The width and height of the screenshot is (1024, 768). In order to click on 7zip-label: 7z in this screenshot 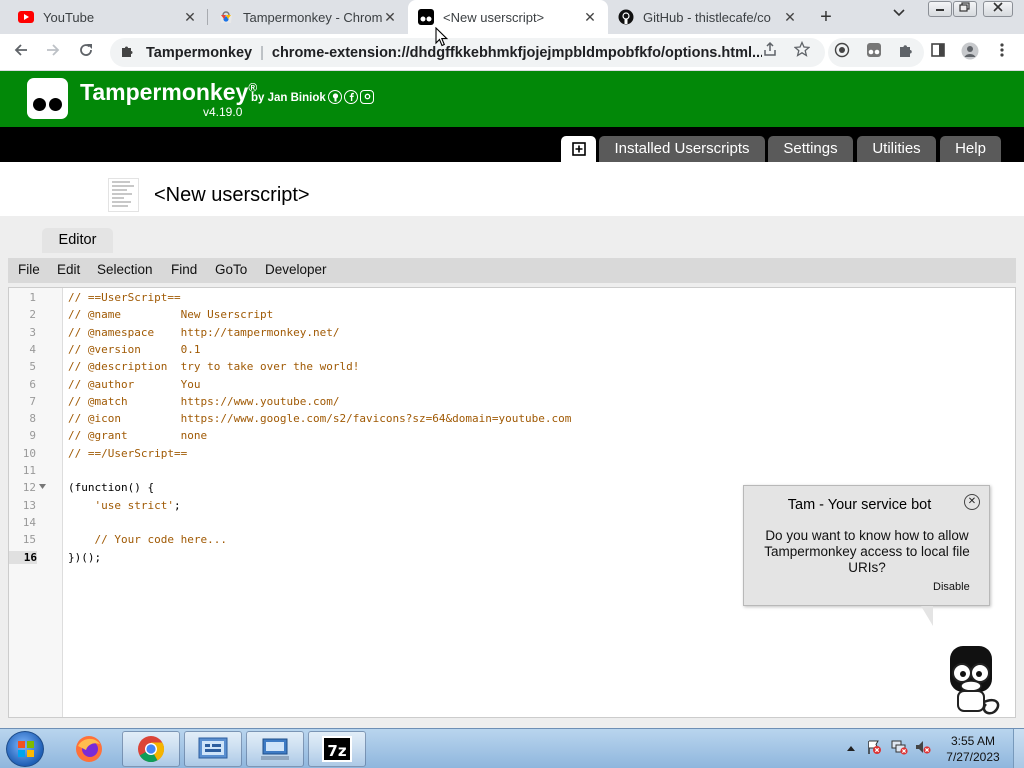, I will do `click(337, 749)`.